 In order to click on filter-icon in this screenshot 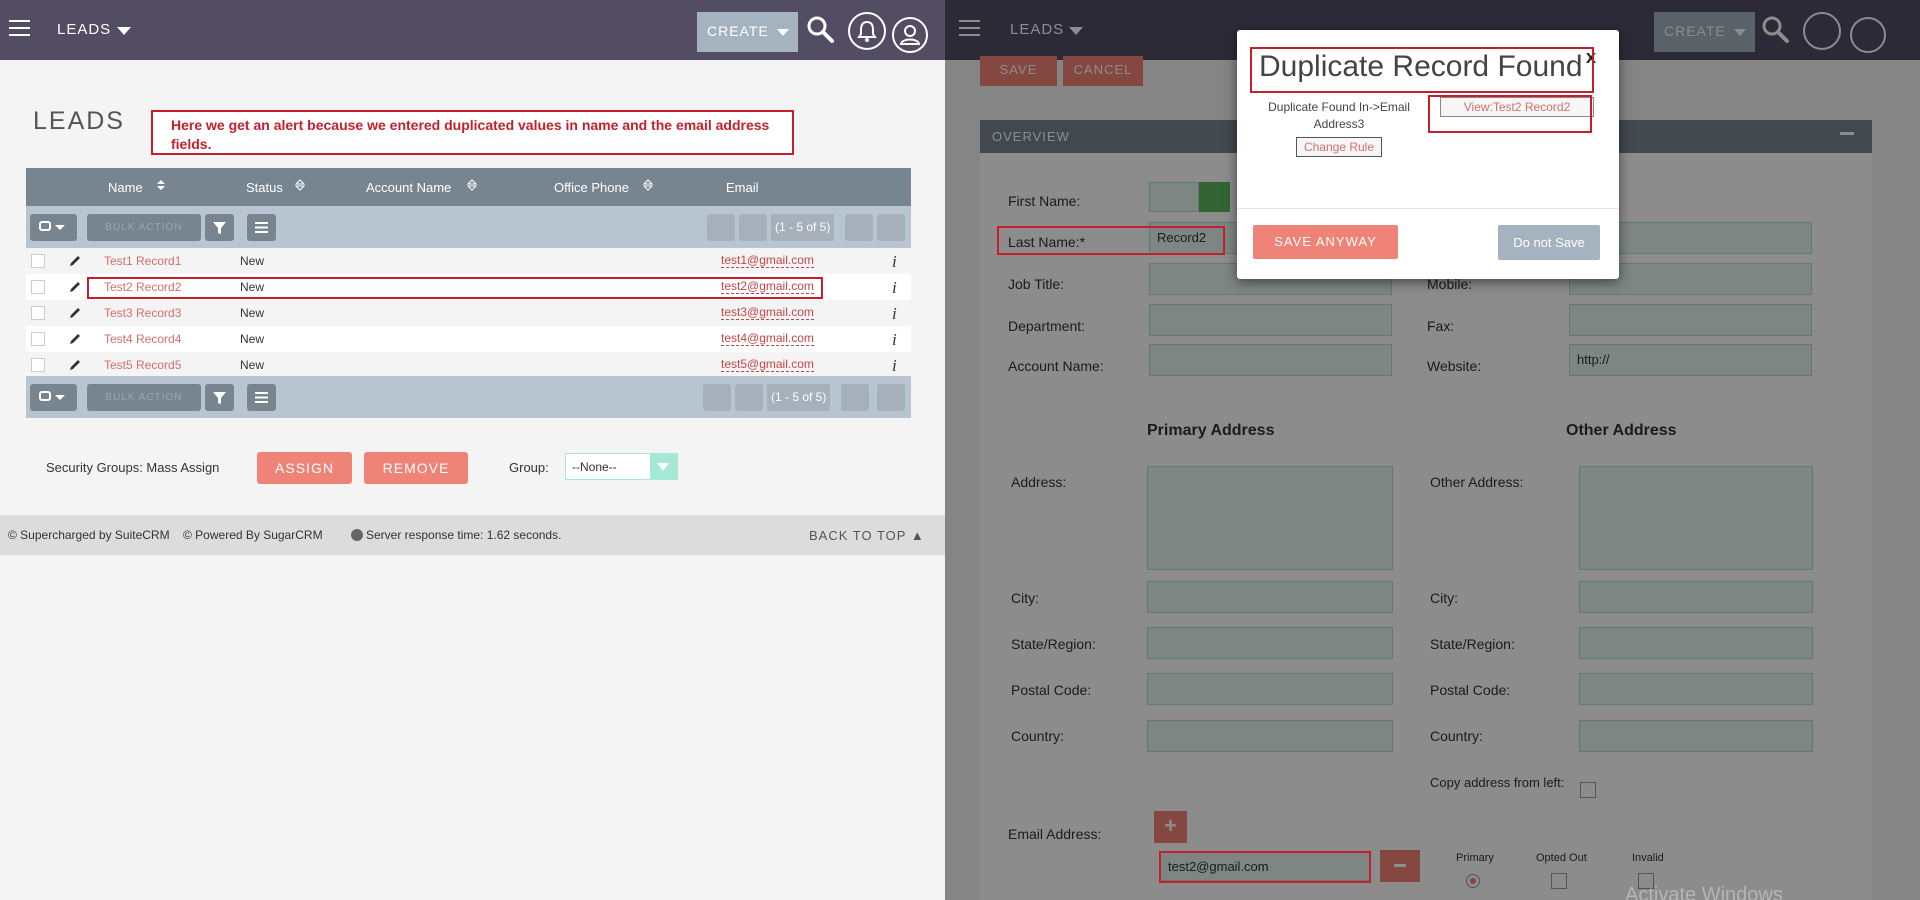, I will do `click(219, 398)`.